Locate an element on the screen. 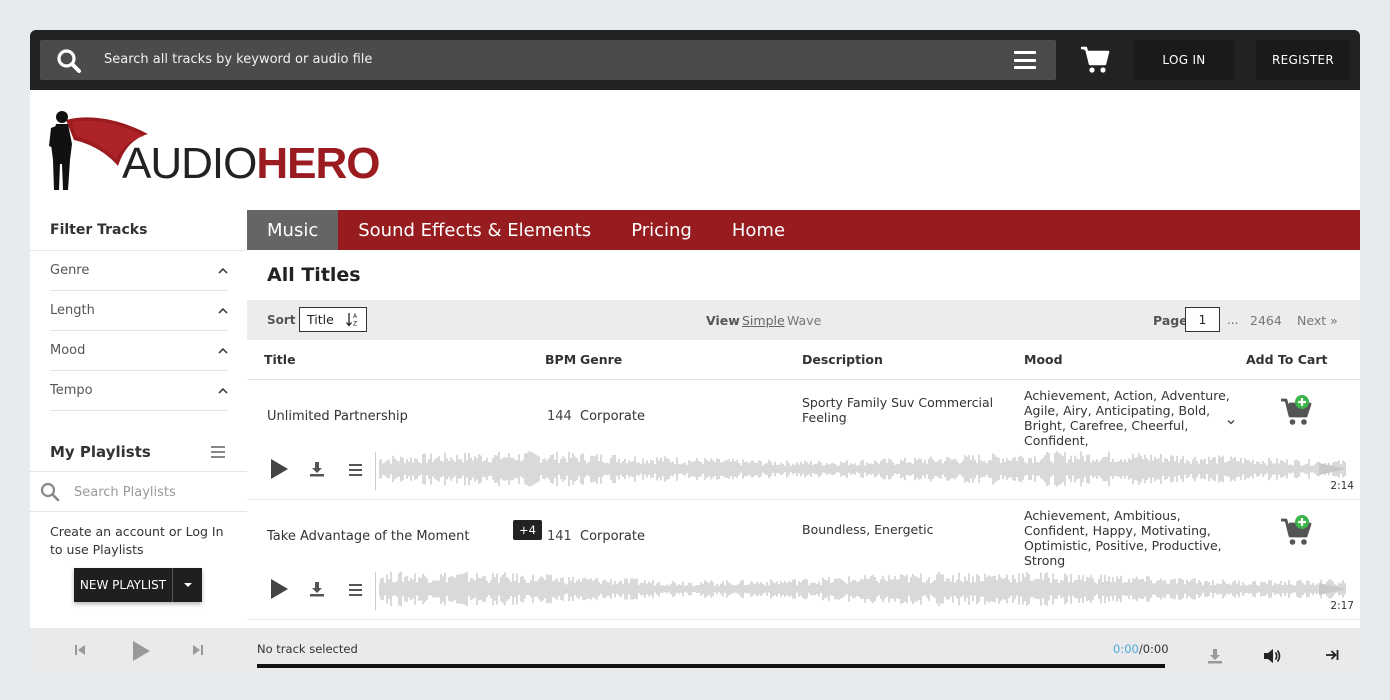 This screenshot has width=1390, height=700. search-options-menu-icon is located at coordinates (1025, 60).